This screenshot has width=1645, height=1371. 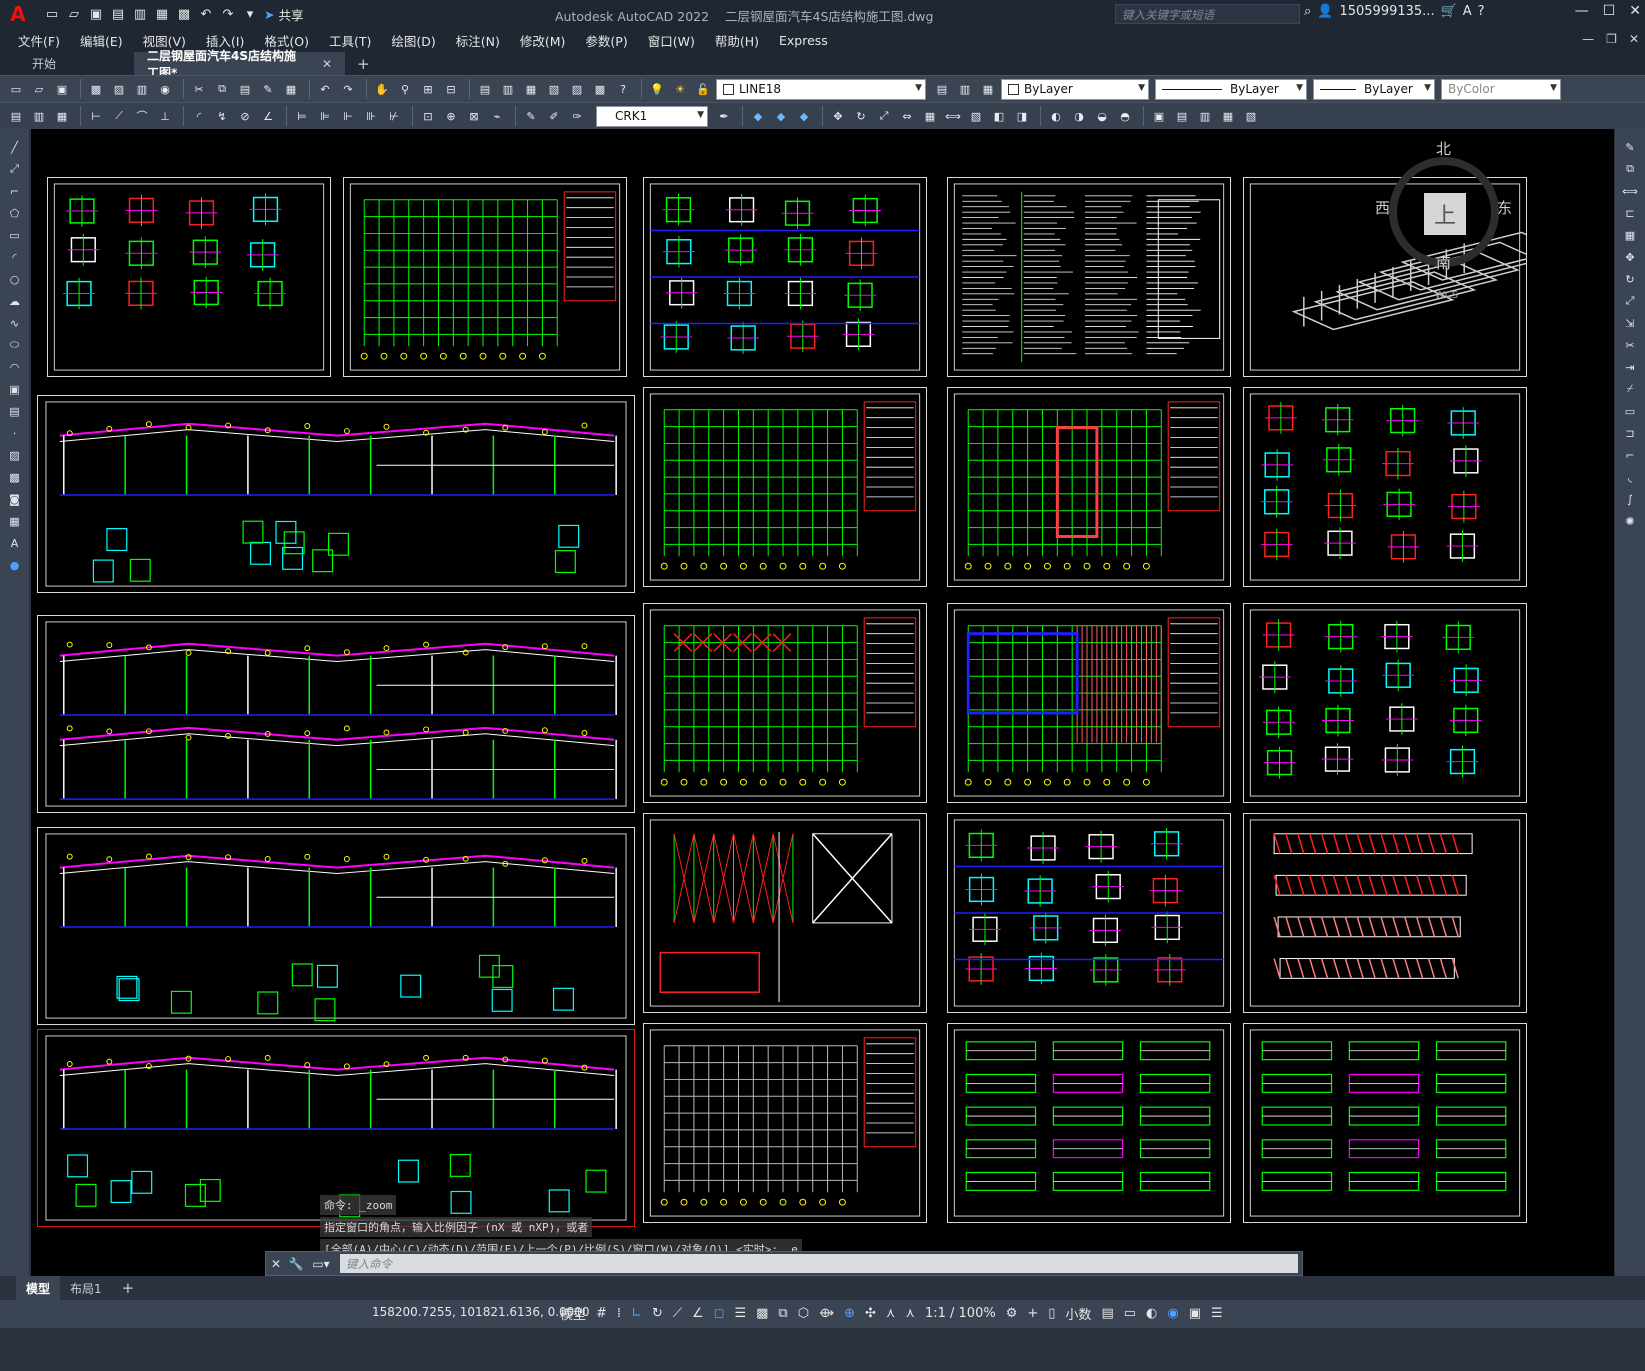 What do you see at coordinates (1630, 389) in the screenshot?
I see `break-at-point-icon: ⌿` at bounding box center [1630, 389].